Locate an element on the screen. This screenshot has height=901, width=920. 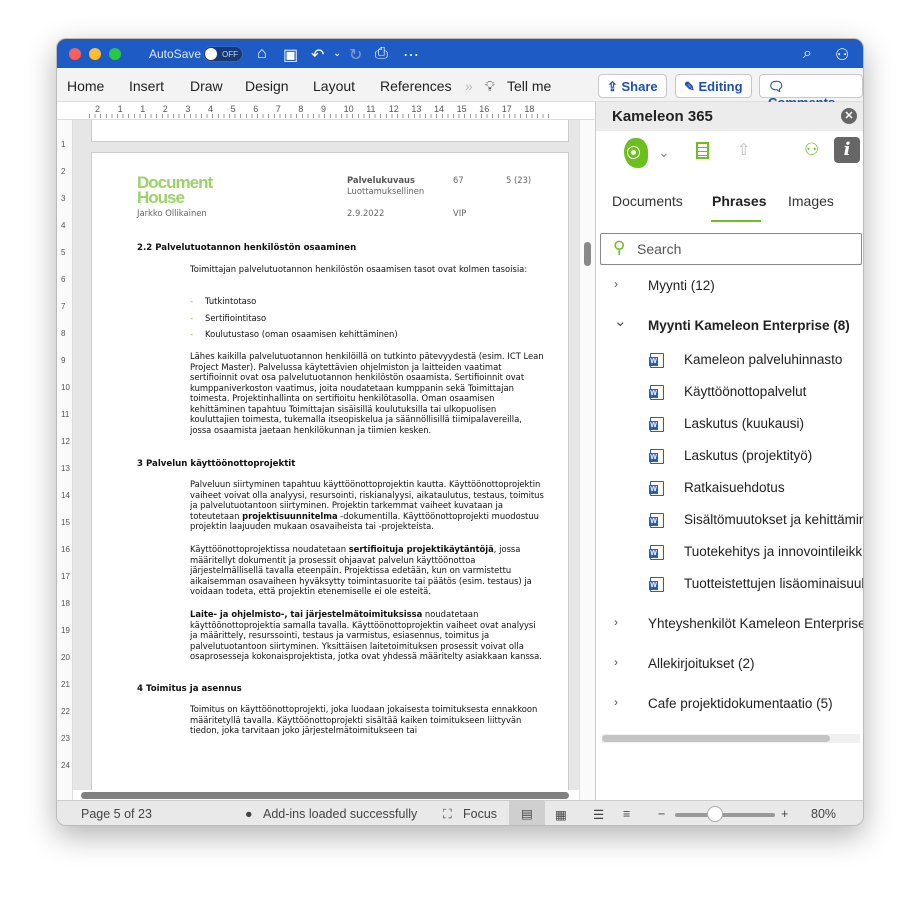
phrase-group: ⌄ Myynti Kameleon Enterprise (8) is located at coordinates (729, 326).